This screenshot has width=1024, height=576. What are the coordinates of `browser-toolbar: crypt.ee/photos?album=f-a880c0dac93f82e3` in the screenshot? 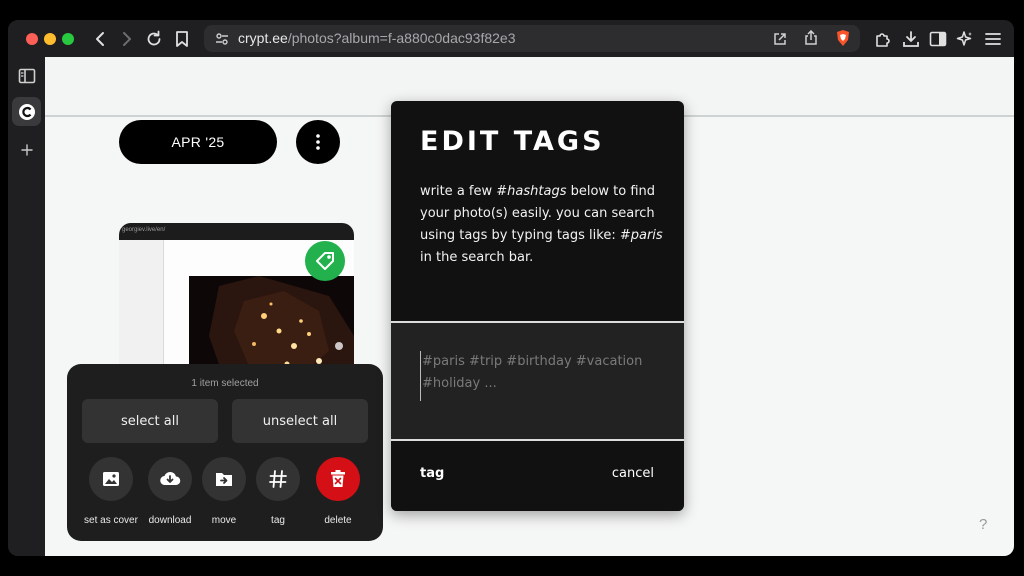 It's located at (511, 38).